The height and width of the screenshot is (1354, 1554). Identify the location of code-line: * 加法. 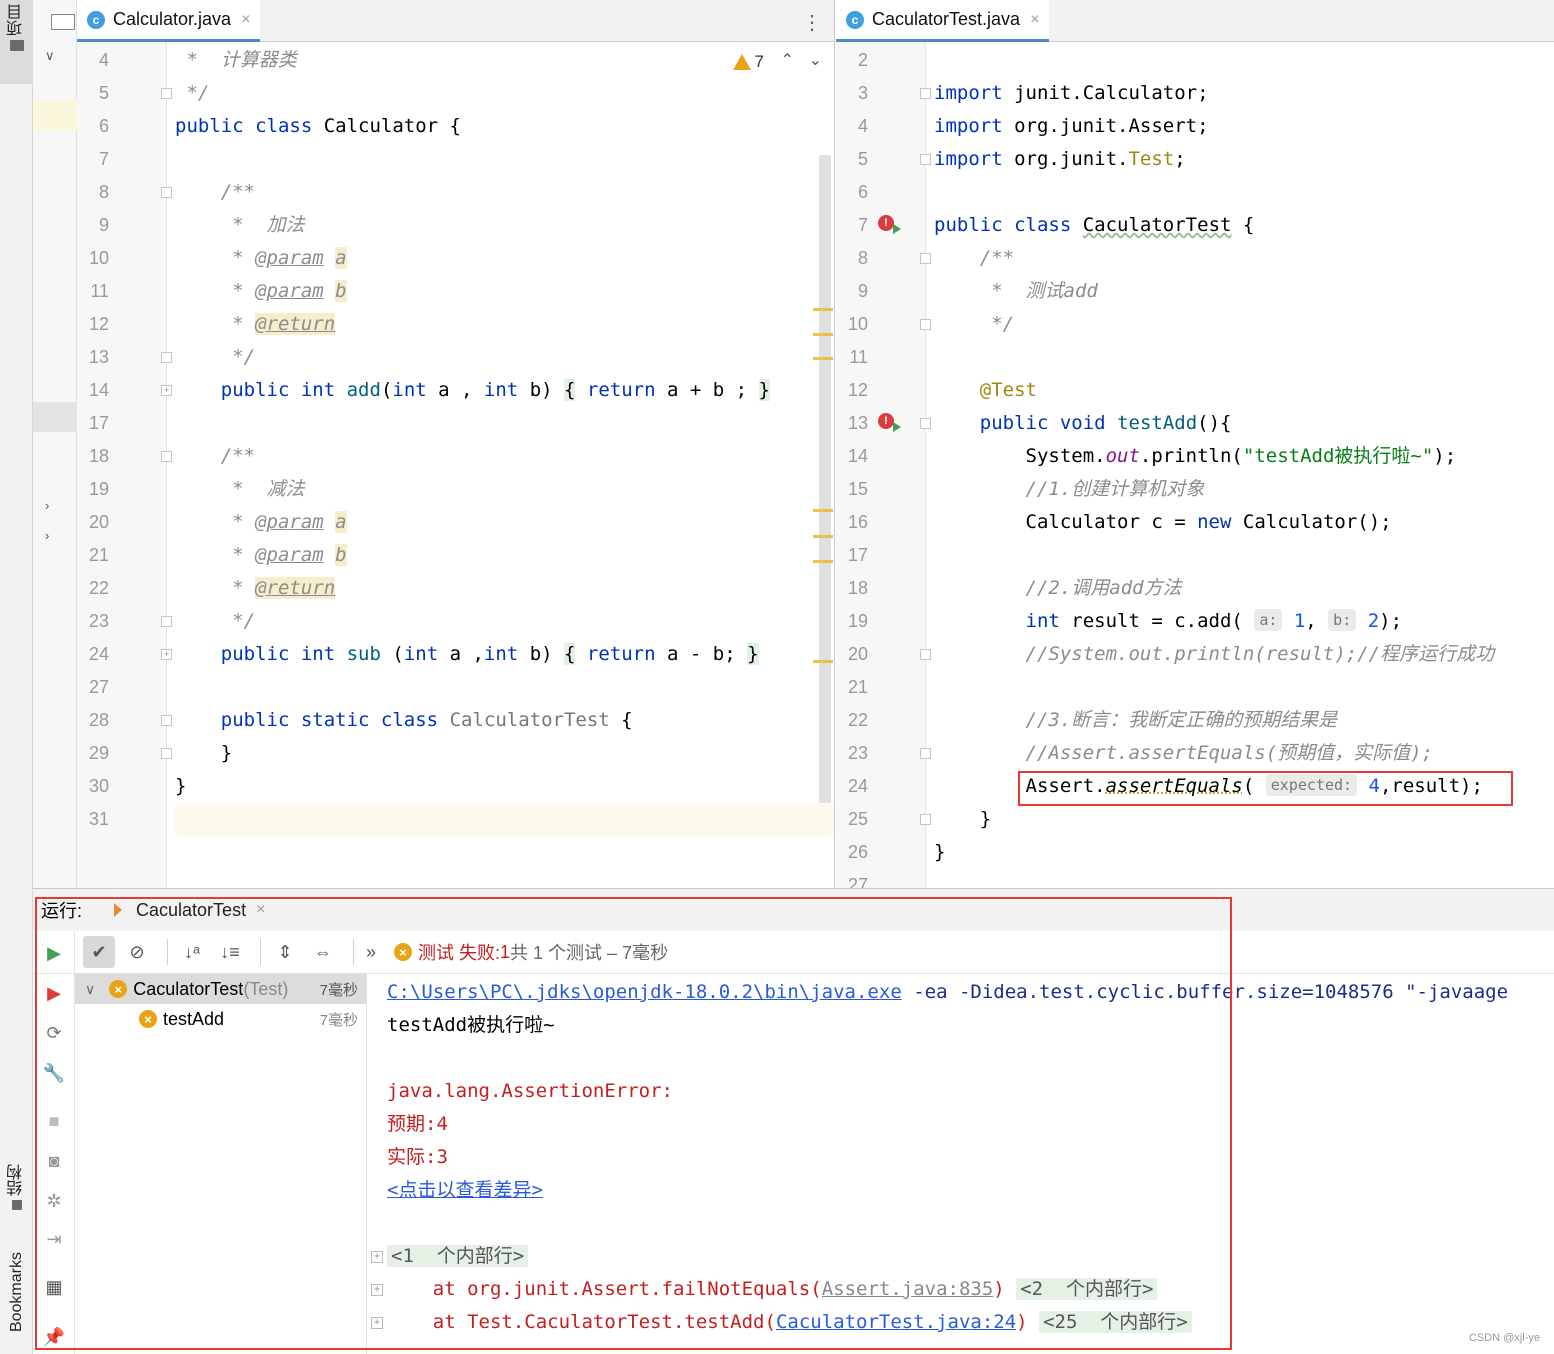
(504, 225).